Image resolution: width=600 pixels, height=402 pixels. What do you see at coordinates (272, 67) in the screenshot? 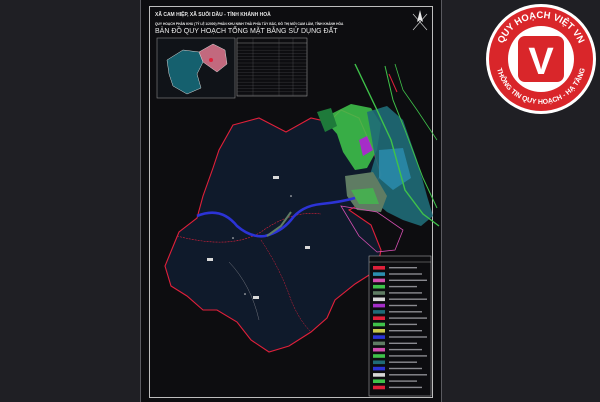
I see `statistics-table` at bounding box center [272, 67].